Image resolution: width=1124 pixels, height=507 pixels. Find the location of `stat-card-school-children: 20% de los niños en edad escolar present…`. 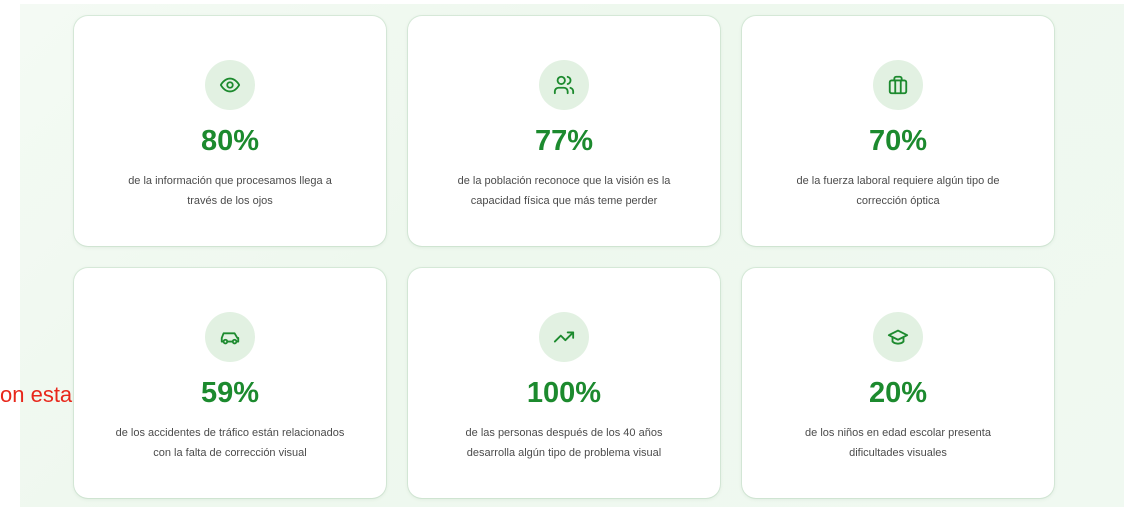

stat-card-school-children: 20% de los niños en edad escolar present… is located at coordinates (898, 383).